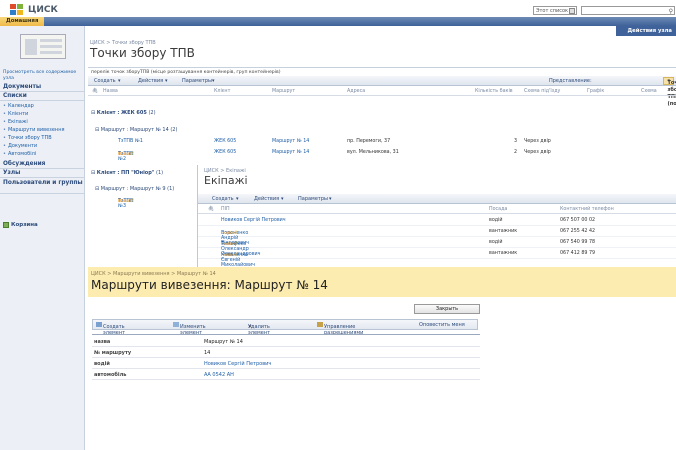 The width and height of the screenshot is (676, 450). What do you see at coordinates (253, 220) in the screenshot?
I see `crew-name-link: Новиков Сергій Петрович` at bounding box center [253, 220].